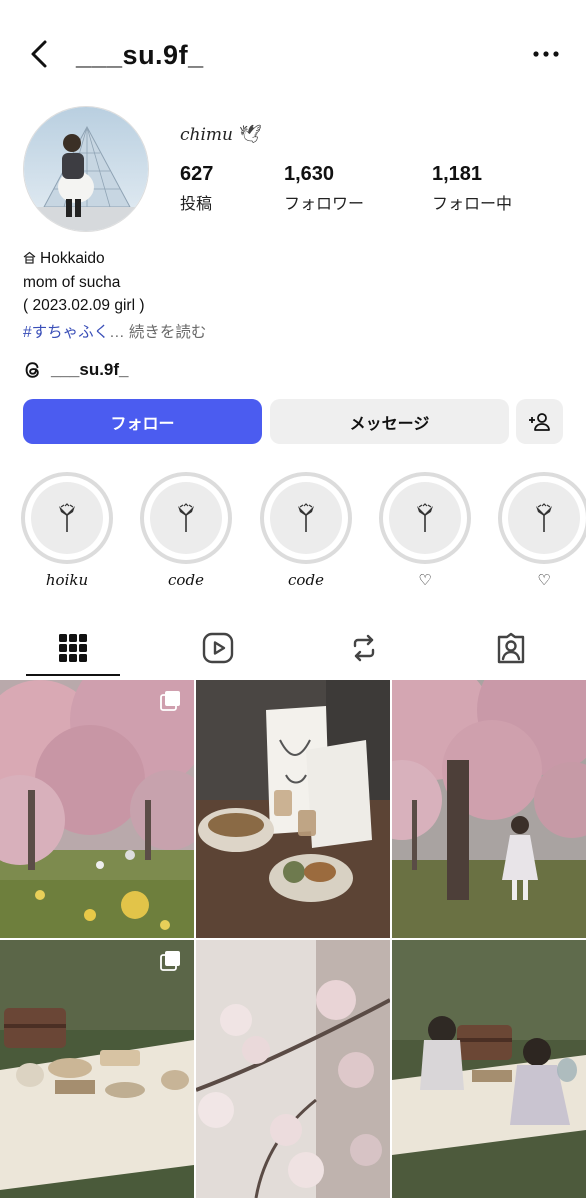 The width and height of the screenshot is (586, 1200). I want to click on tab-reposts, so click(364, 648).